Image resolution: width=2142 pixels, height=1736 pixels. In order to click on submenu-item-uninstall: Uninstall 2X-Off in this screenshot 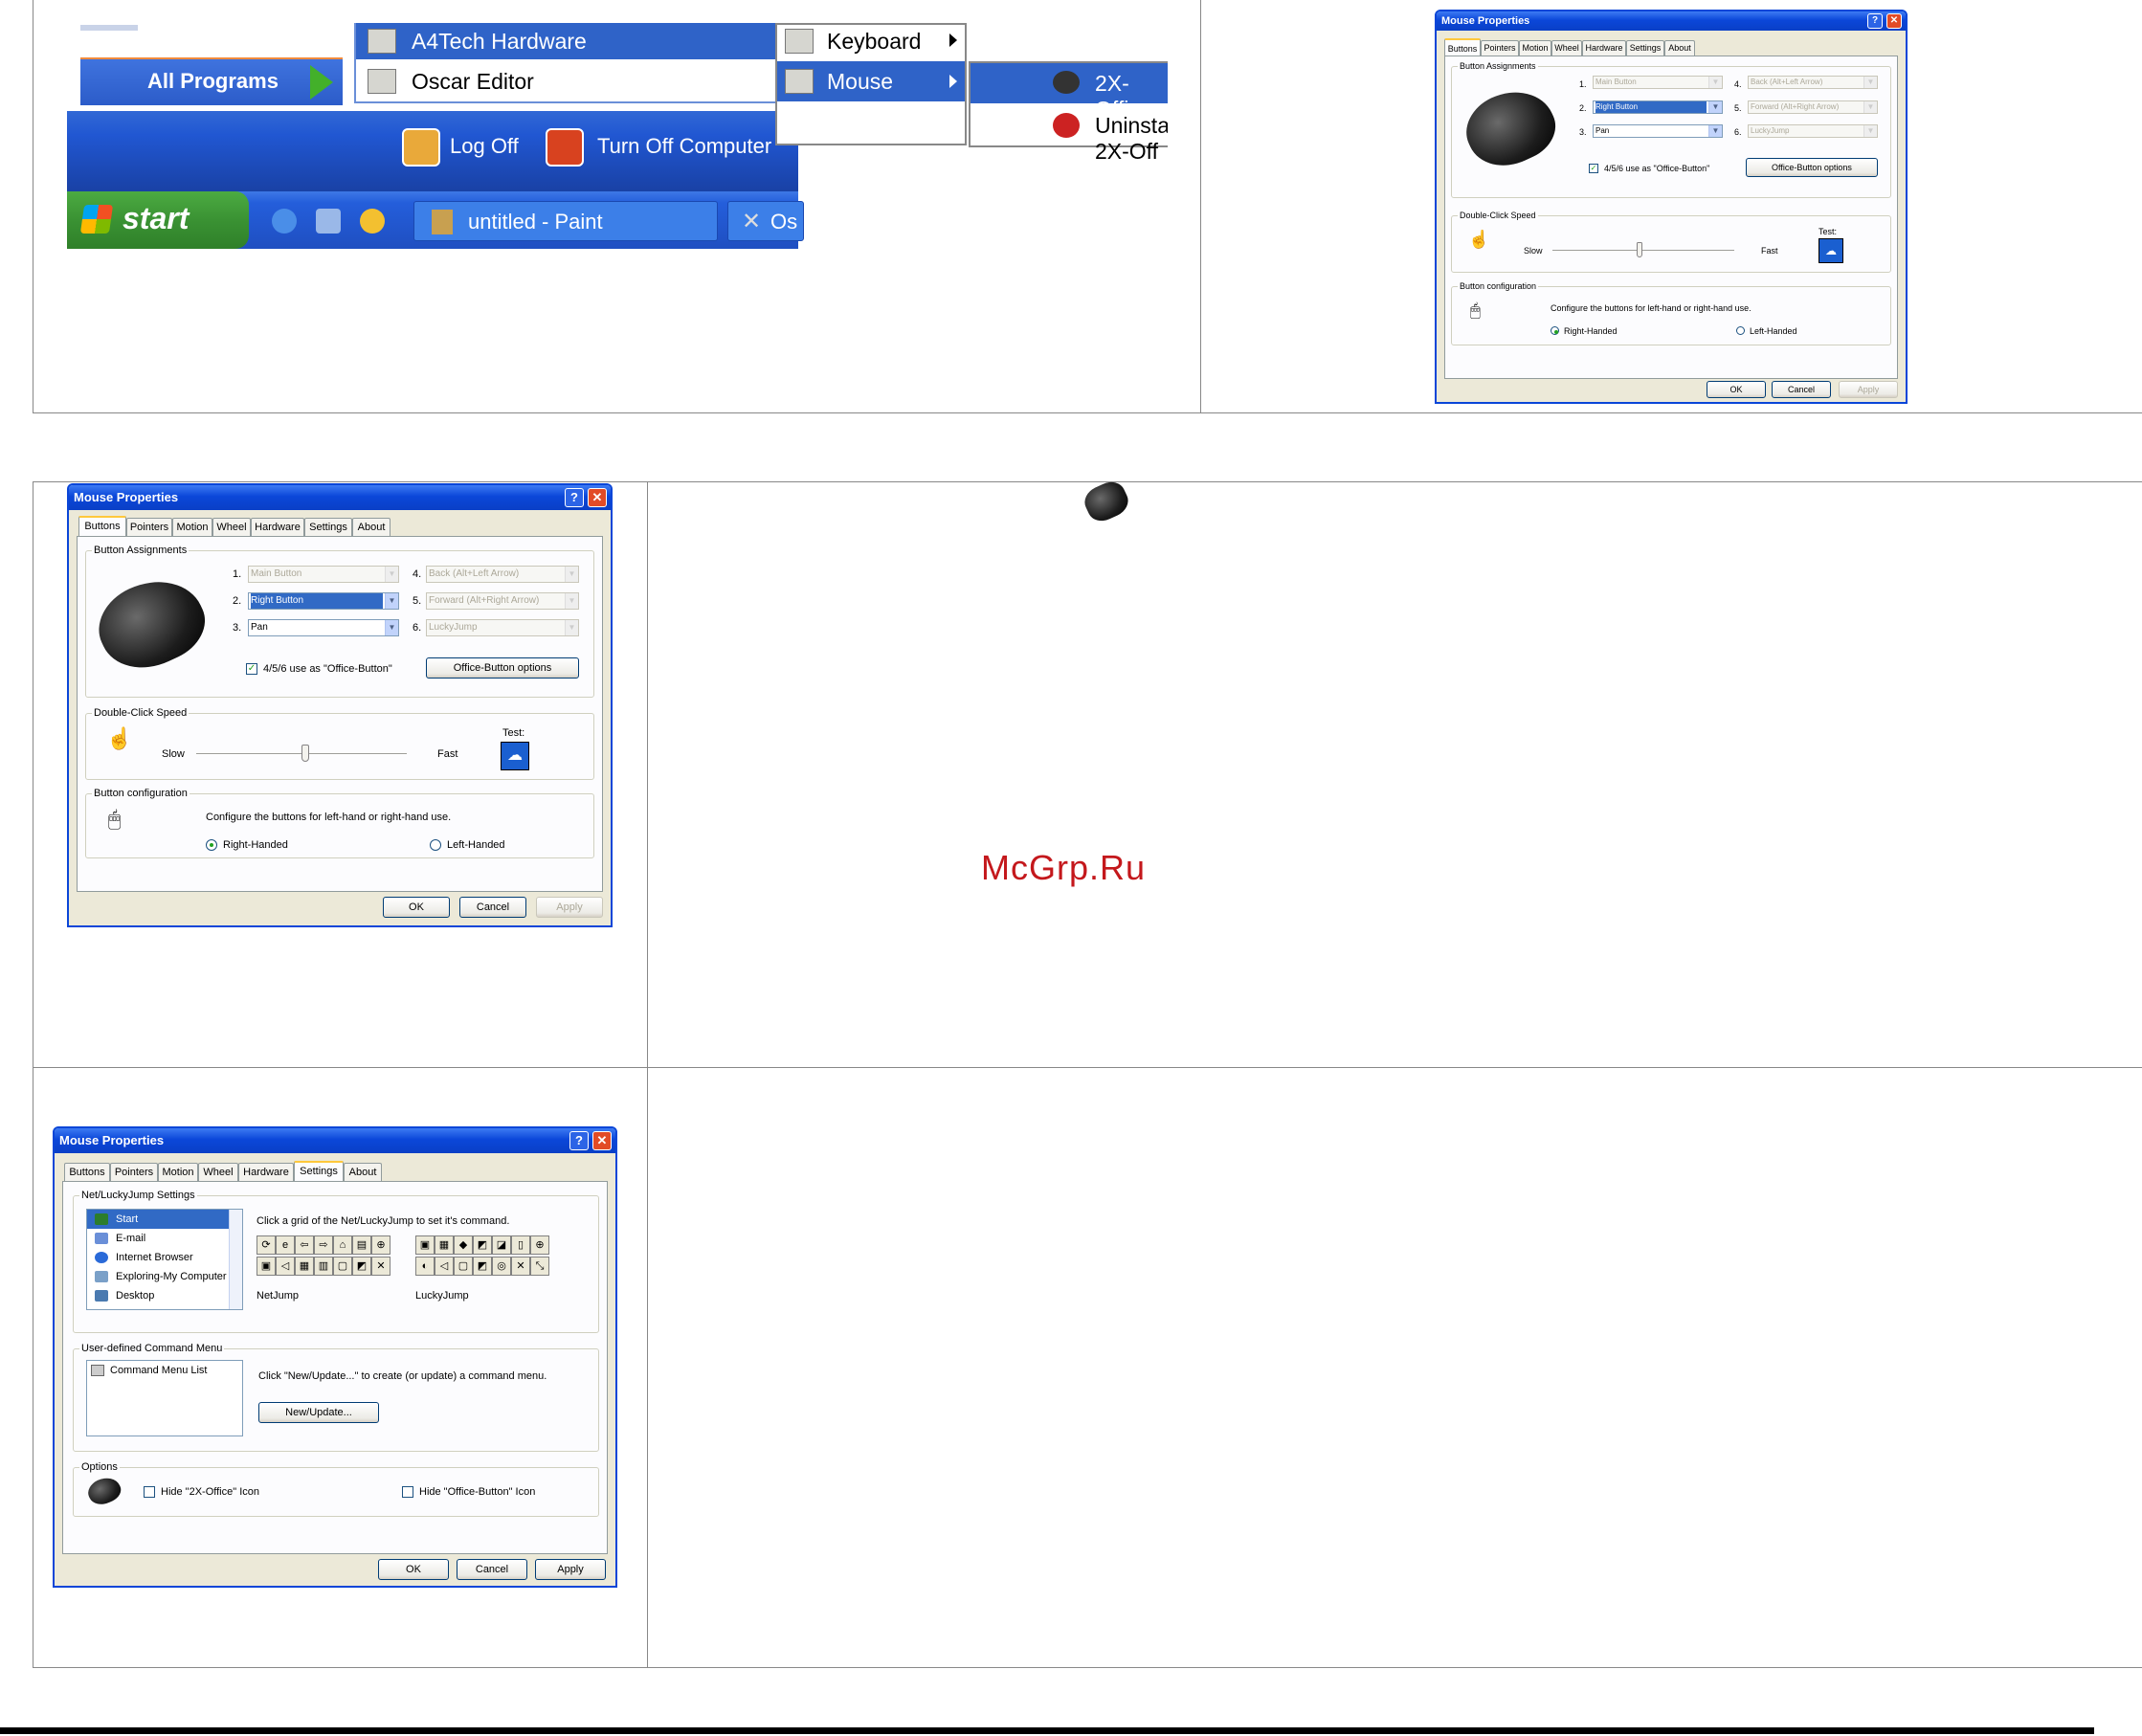, I will do `click(1069, 134)`.